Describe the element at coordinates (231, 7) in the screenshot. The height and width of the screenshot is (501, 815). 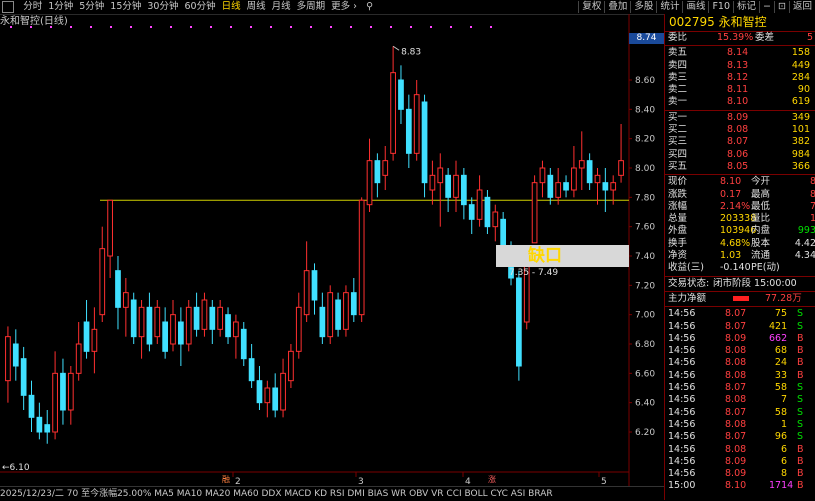
I see `period-tab: 日线` at that location.